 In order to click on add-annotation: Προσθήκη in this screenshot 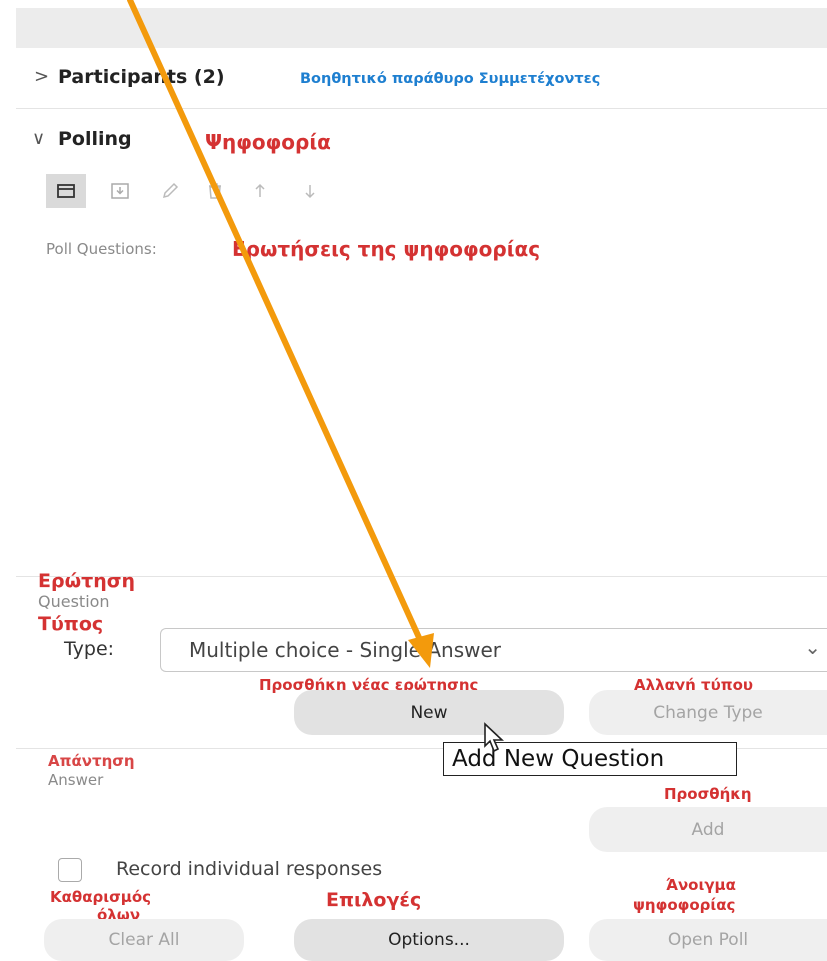, I will do `click(708, 794)`.